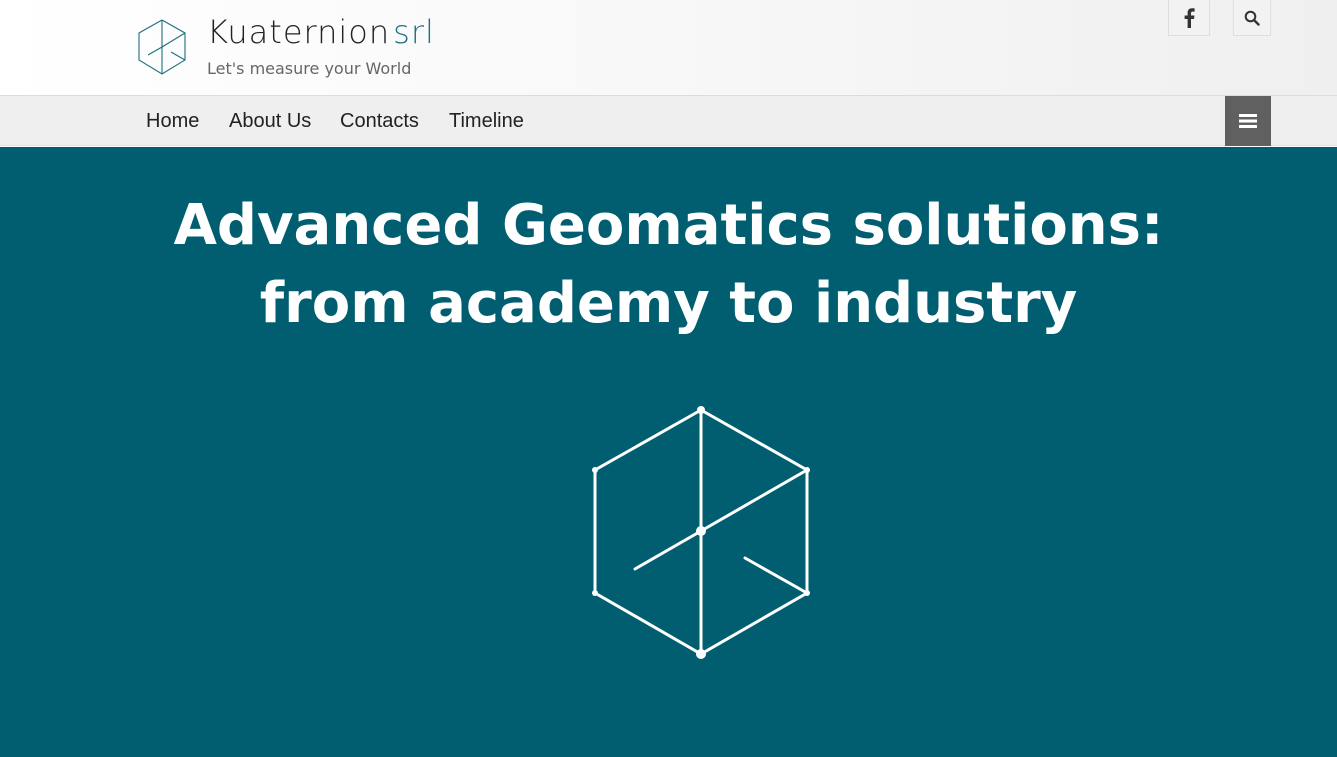 The width and height of the screenshot is (1337, 757). What do you see at coordinates (379, 121) in the screenshot?
I see `nav-item-contacts: Contacts` at bounding box center [379, 121].